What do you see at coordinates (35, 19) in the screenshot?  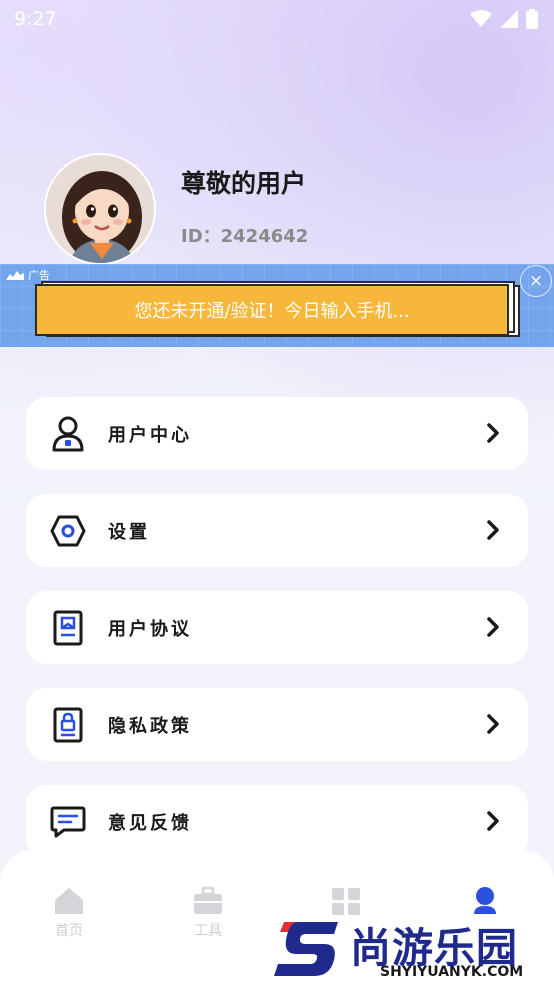 I see `status-time: 9:27` at bounding box center [35, 19].